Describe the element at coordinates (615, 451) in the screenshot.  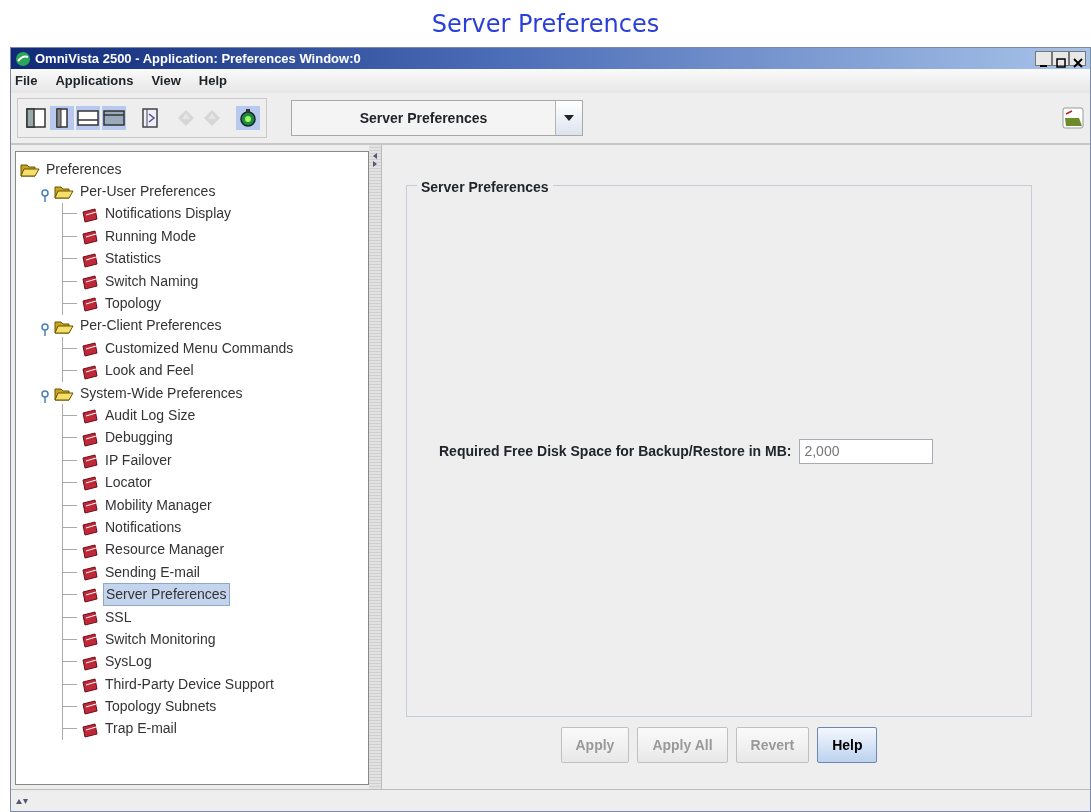
I see `field-label: Required Free Disk Space for Backup/Restore in MB:` at that location.